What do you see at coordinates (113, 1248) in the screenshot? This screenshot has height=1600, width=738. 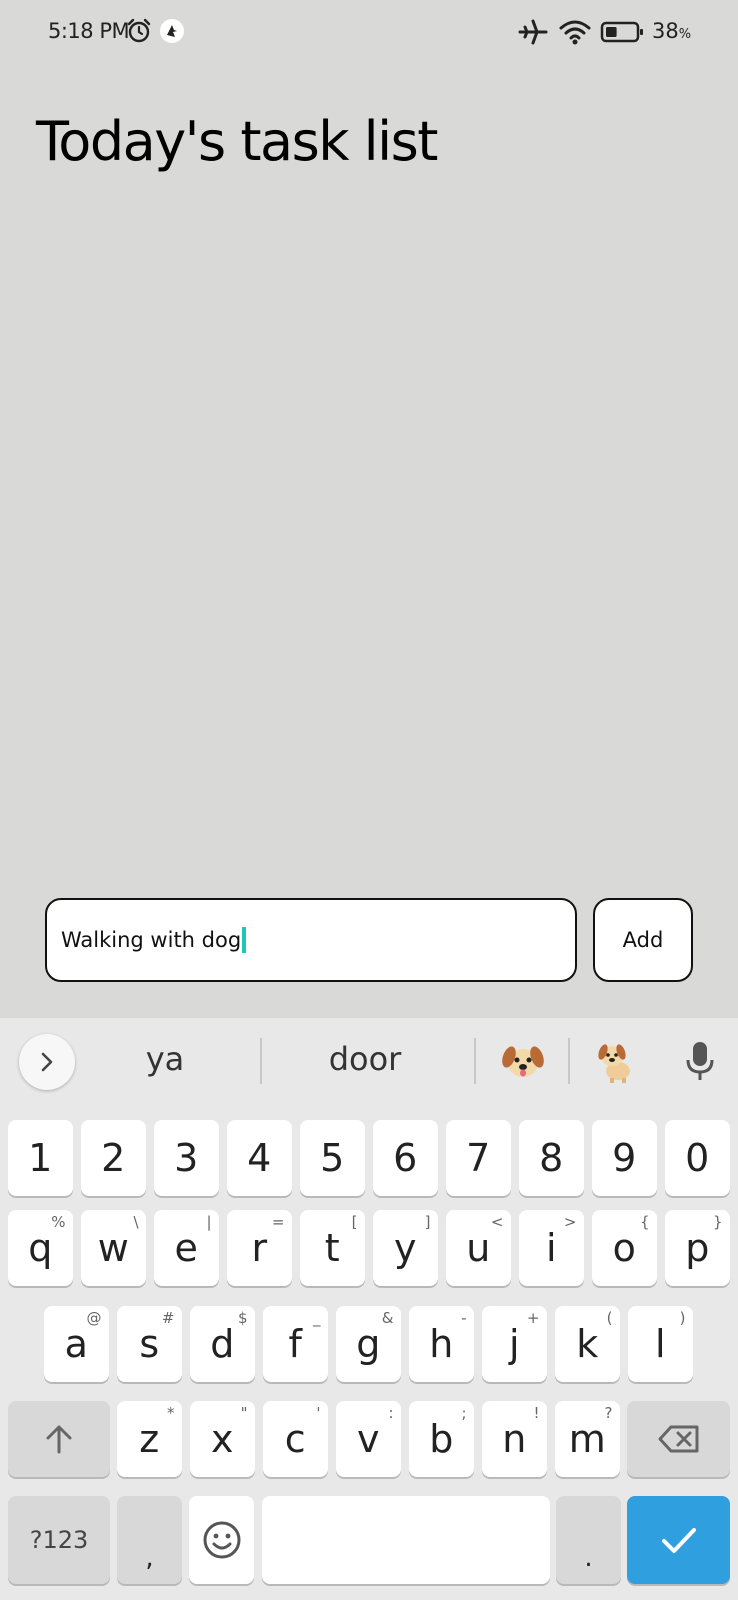 I see `key-w: \ w` at bounding box center [113, 1248].